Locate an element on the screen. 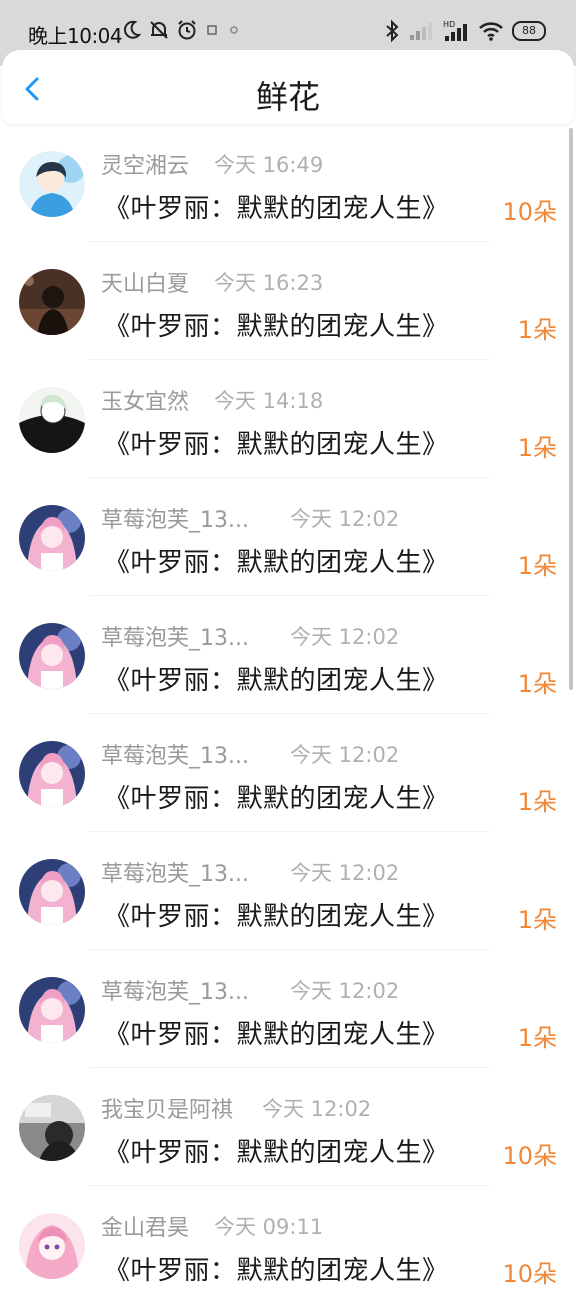 Image resolution: width=576 pixels, height=1304 pixels. bluetooth-icon is located at coordinates (392, 31).